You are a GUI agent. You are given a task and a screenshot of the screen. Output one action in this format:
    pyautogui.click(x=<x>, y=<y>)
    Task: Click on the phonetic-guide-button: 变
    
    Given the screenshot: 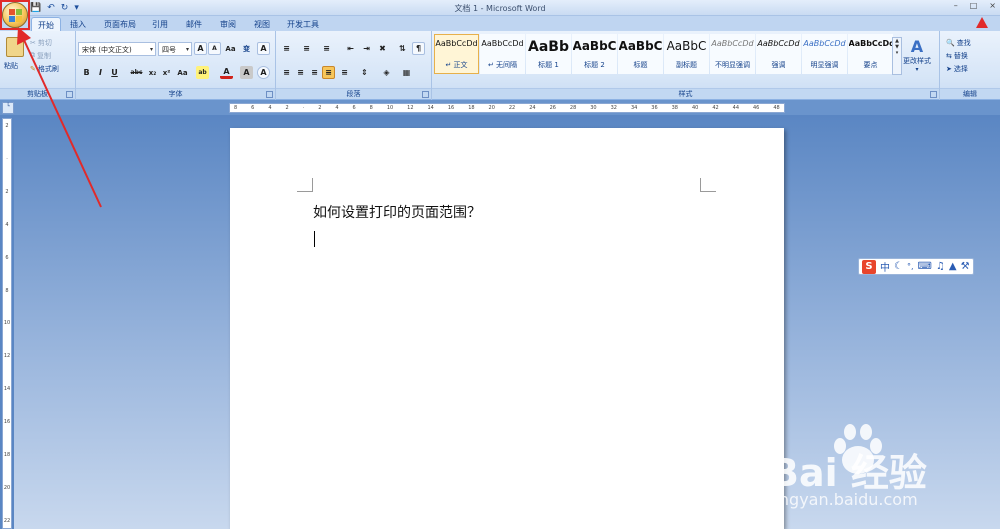 What is the action you would take?
    pyautogui.click(x=246, y=48)
    